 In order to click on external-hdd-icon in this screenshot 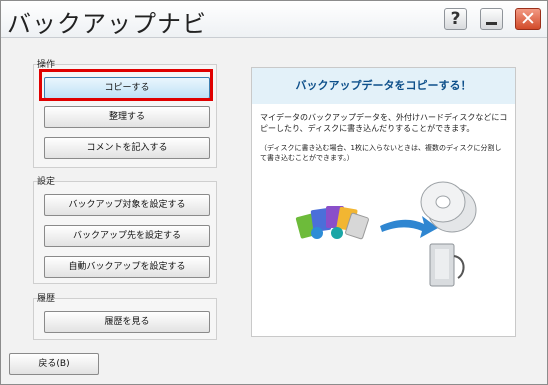, I will do `click(447, 265)`.